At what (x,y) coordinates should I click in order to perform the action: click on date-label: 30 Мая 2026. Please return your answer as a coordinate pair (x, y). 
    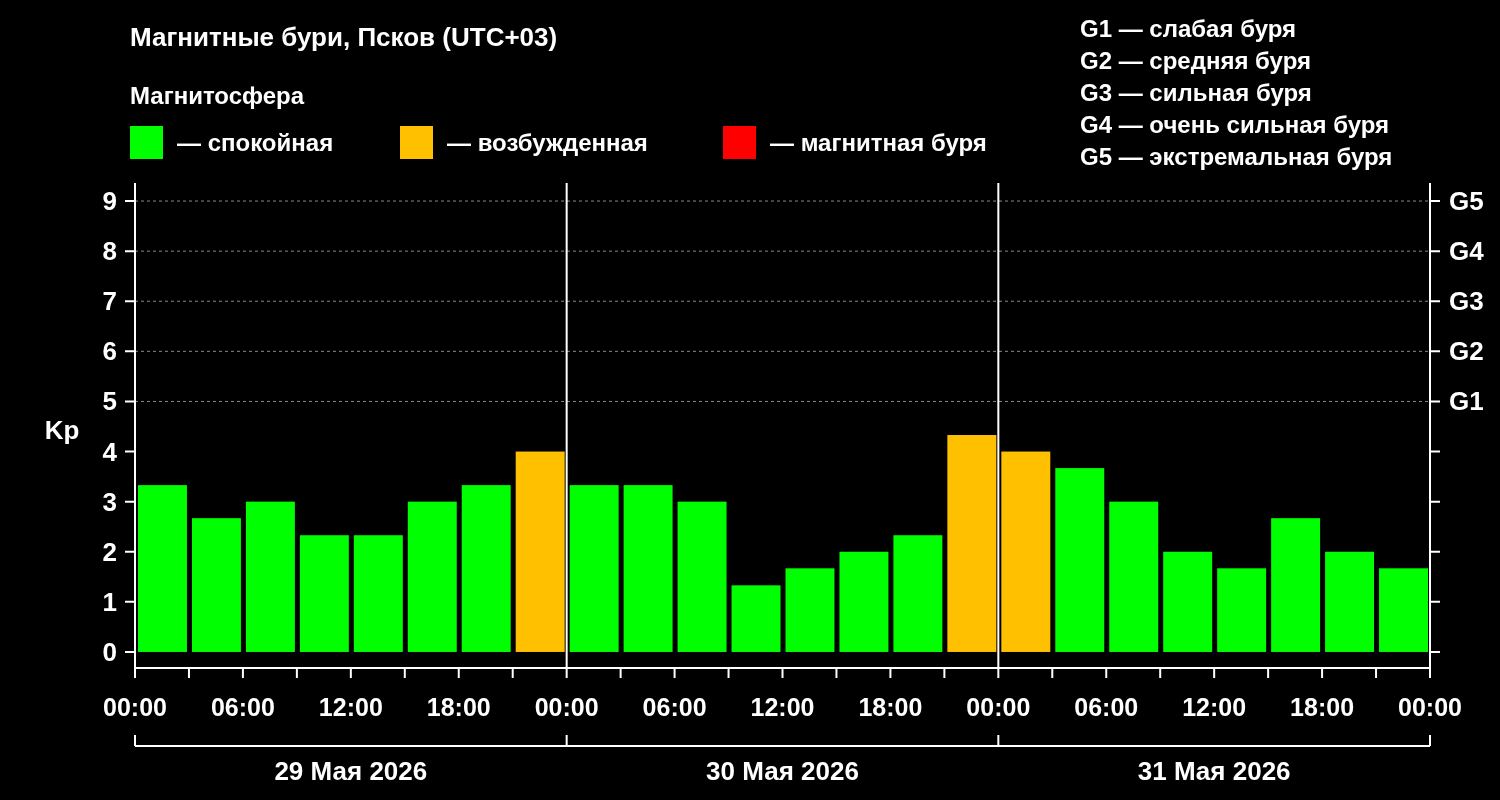
    Looking at the image, I should click on (782, 771).